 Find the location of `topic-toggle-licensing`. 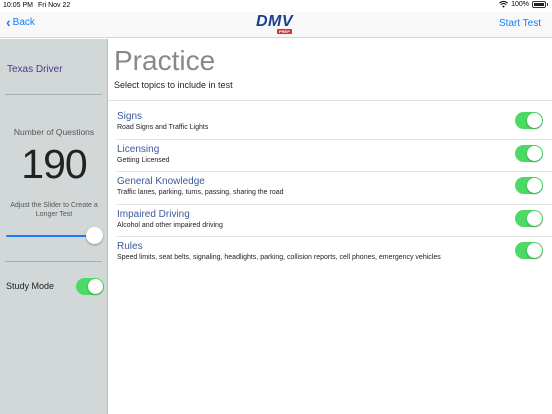

topic-toggle-licensing is located at coordinates (529, 153).